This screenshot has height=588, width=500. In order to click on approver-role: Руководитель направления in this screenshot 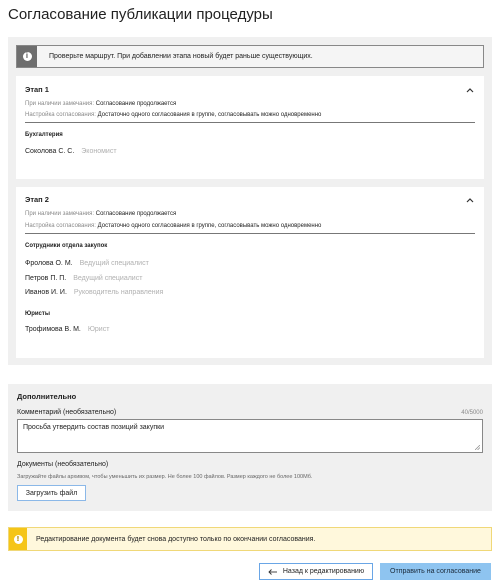, I will do `click(118, 292)`.